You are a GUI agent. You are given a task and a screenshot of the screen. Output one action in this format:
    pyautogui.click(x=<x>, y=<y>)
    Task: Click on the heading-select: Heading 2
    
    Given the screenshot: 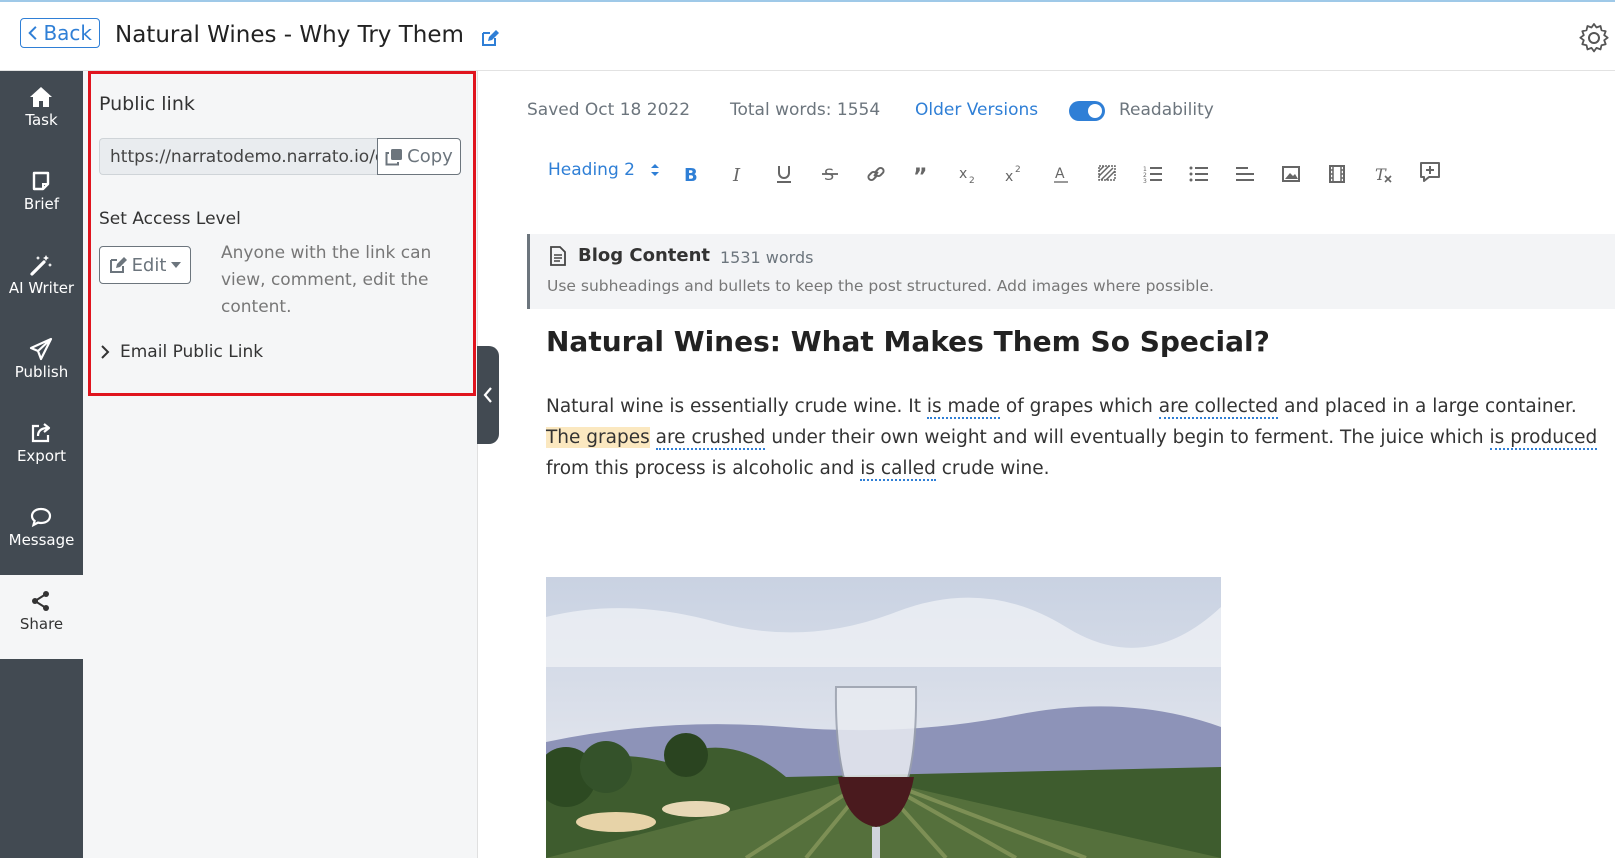 What is the action you would take?
    pyautogui.click(x=604, y=170)
    